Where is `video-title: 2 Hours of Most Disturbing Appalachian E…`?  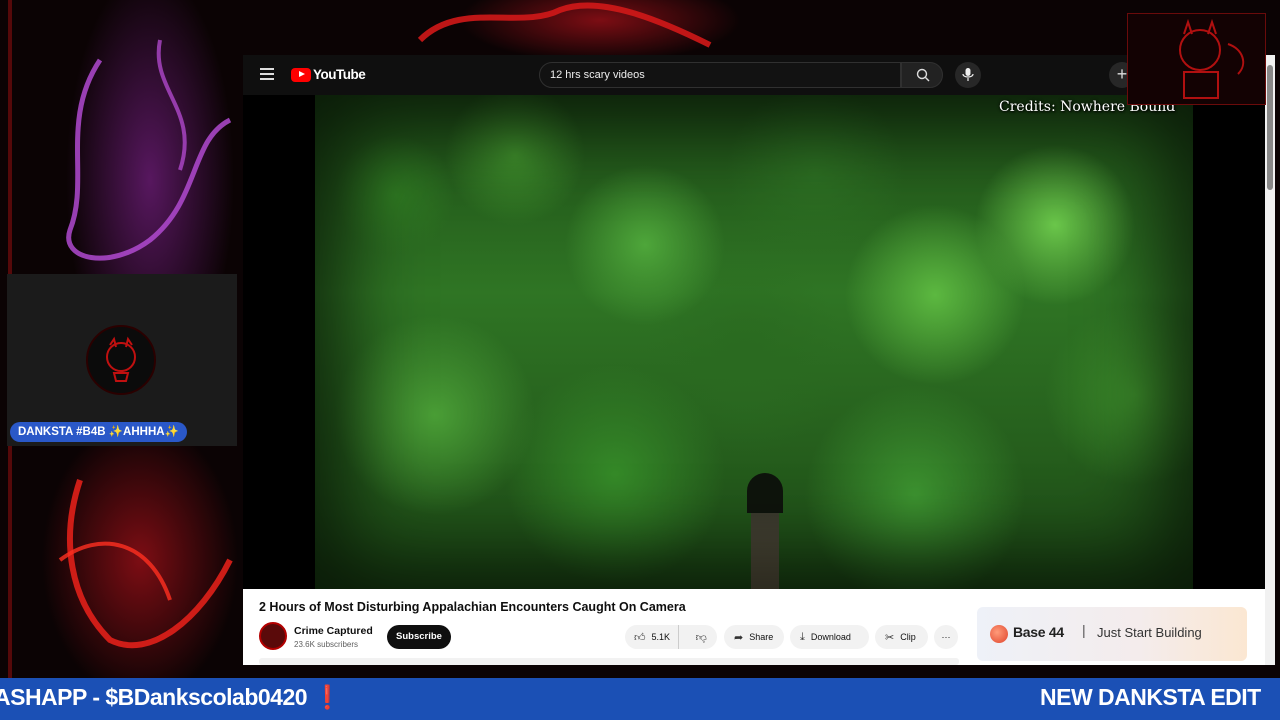
video-title: 2 Hours of Most Disturbing Appalachian E… is located at coordinates (472, 607).